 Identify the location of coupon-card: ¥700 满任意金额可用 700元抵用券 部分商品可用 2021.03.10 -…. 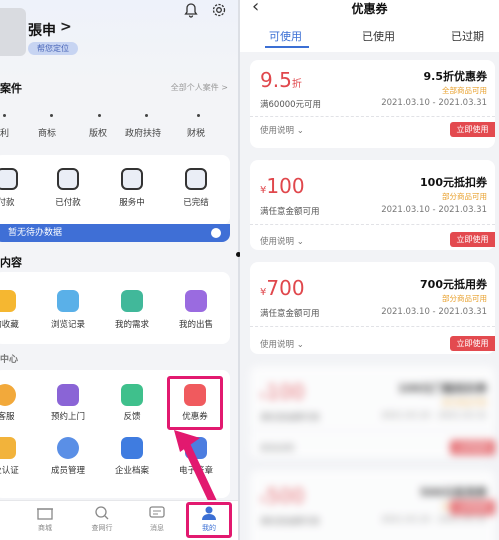
(372, 308).